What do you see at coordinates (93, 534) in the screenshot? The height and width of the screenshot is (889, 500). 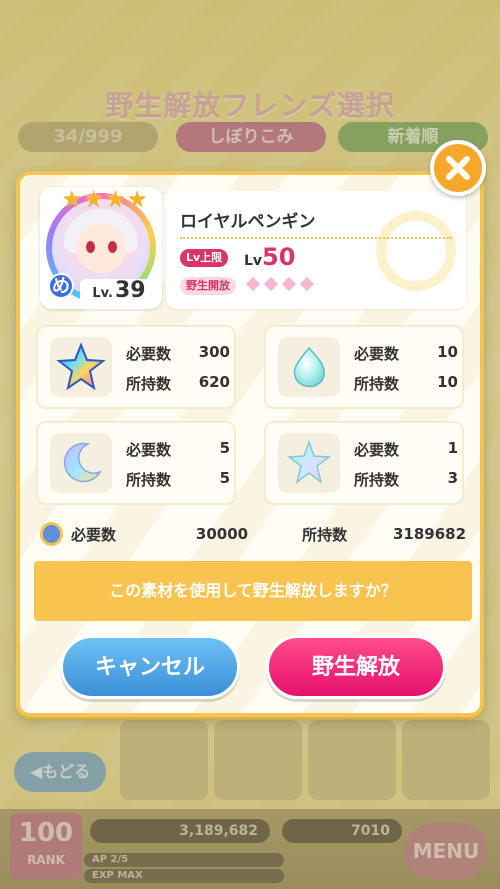 I see `gold-need-label: 必要数` at bounding box center [93, 534].